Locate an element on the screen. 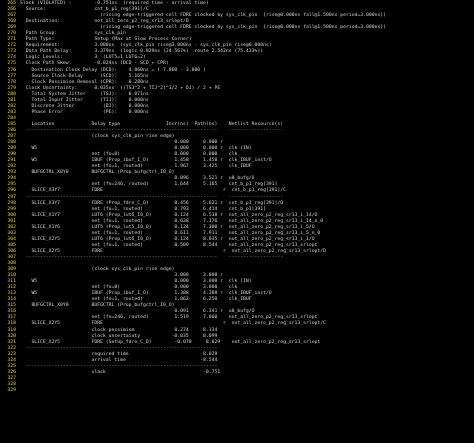 This screenshot has height=443, width=474. line-number: 329 is located at coordinates (11, 390).